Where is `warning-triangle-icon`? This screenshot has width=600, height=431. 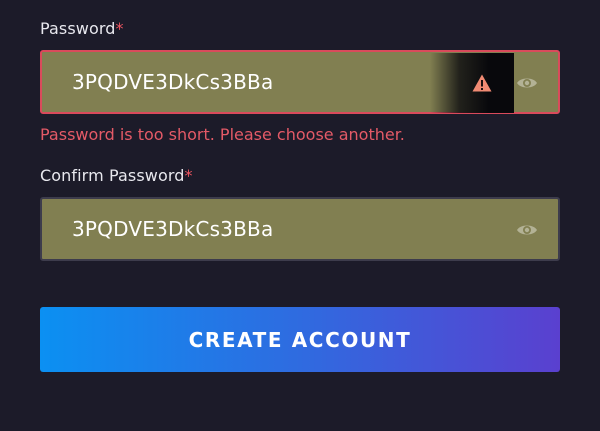
warning-triangle-icon is located at coordinates (482, 83).